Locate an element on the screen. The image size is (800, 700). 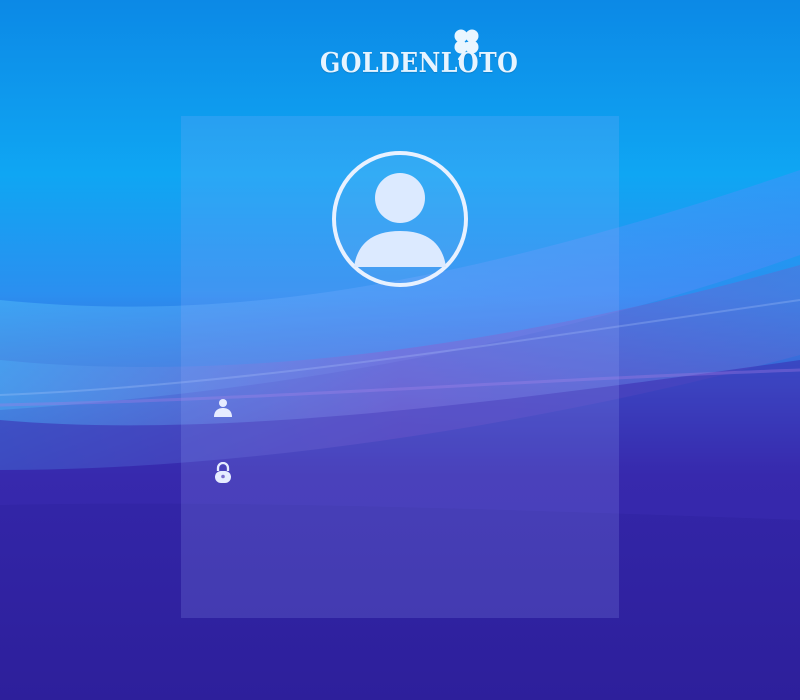
password-field is located at coordinates (397, 474).